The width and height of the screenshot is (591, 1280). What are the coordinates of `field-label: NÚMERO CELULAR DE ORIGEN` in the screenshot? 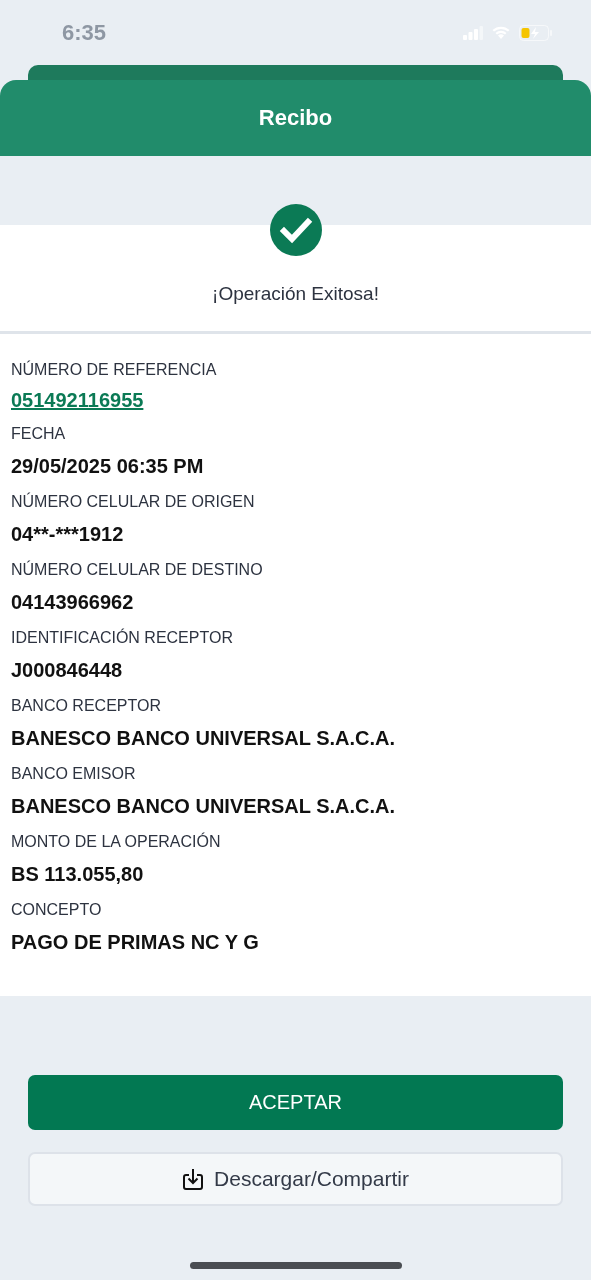 It's located at (133, 502).